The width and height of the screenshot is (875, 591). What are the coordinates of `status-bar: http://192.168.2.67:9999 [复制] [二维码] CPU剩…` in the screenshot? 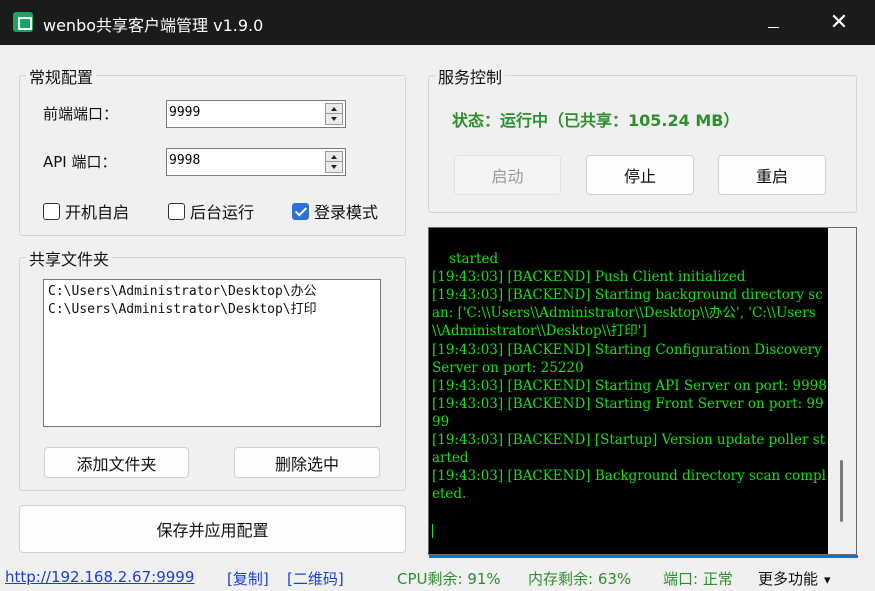 It's located at (437, 578).